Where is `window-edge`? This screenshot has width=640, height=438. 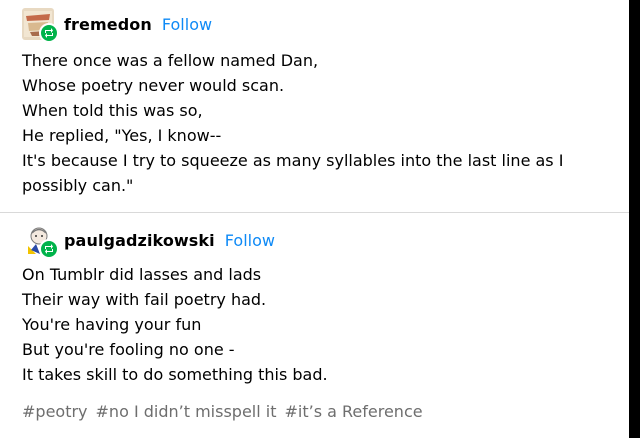 window-edge is located at coordinates (634, 219).